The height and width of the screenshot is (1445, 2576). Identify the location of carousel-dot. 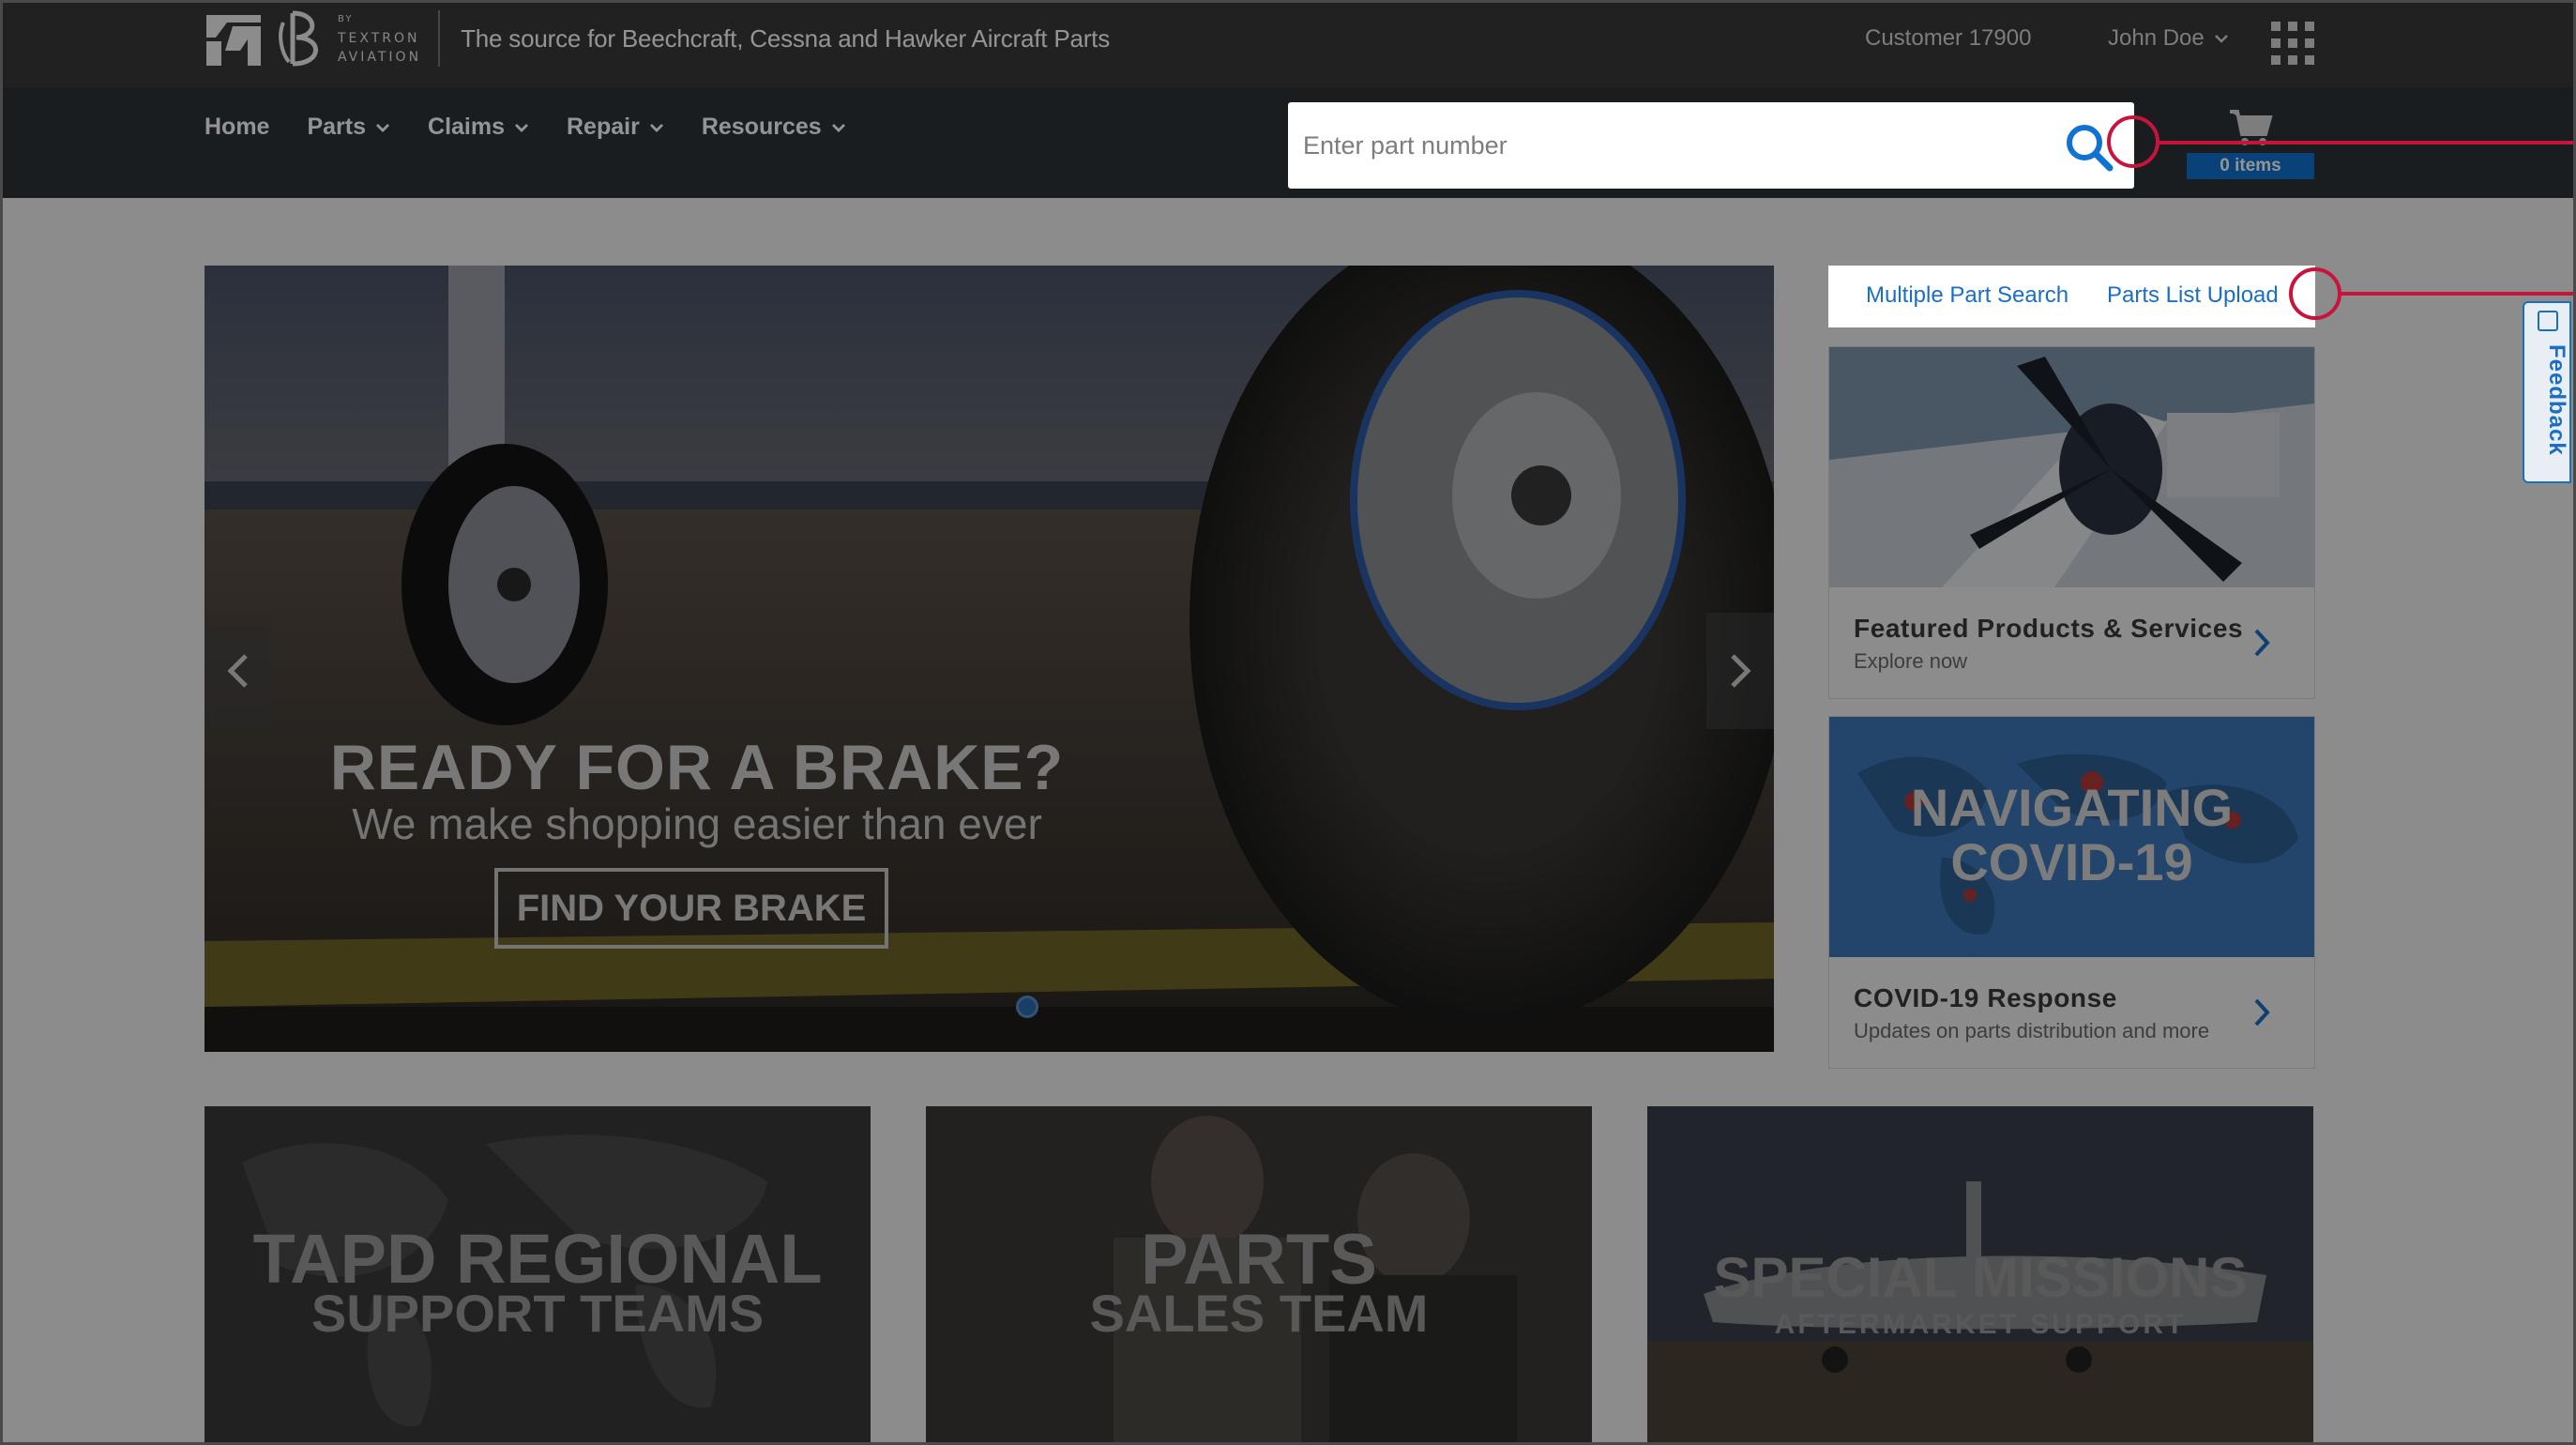
(1027, 1007).